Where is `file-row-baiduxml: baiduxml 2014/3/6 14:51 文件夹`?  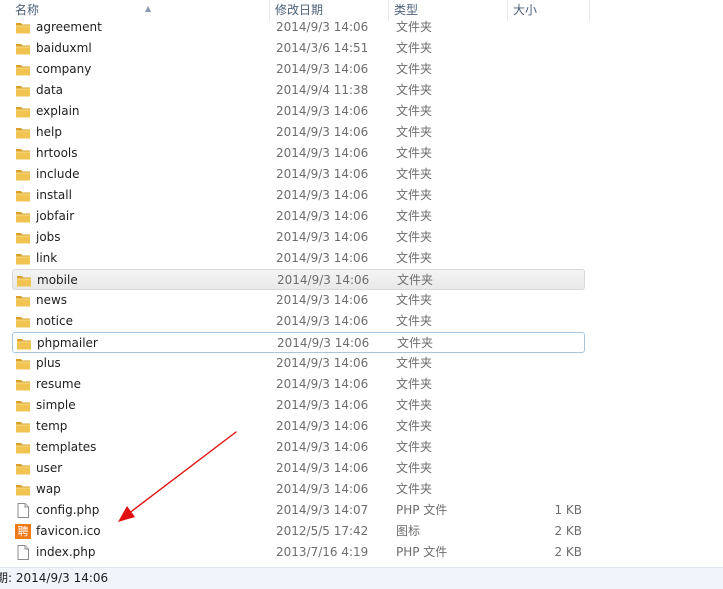
file-row-baiduxml: baiduxml 2014/3/6 14:51 文件夹 is located at coordinates (298, 48).